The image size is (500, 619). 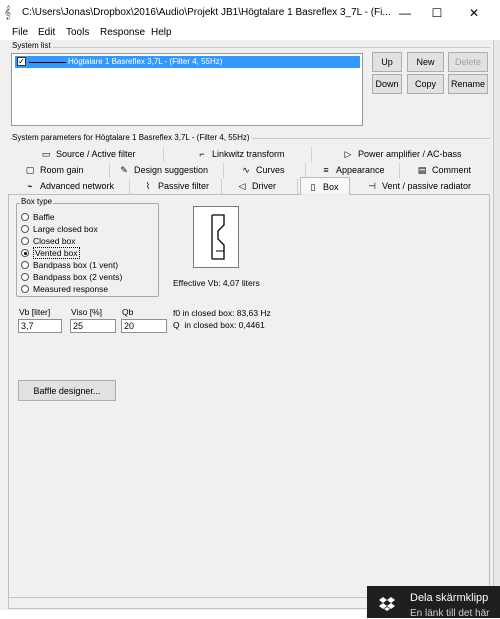 I want to click on radio-label: Closed box, so click(x=54, y=241).